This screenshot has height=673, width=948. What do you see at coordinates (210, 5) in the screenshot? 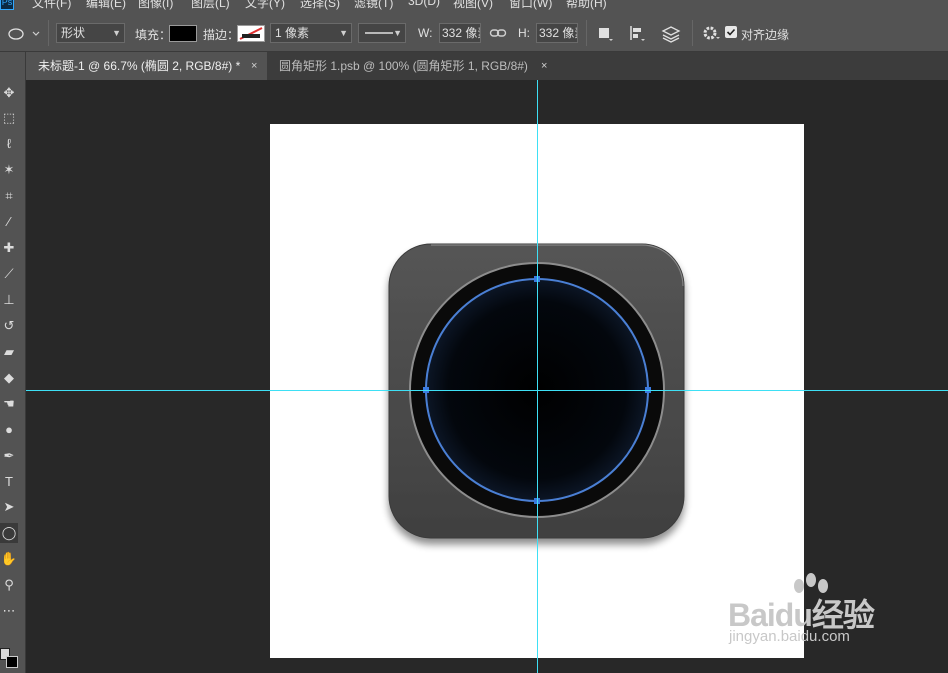
I see `menu-layer: 图层(L)` at bounding box center [210, 5].